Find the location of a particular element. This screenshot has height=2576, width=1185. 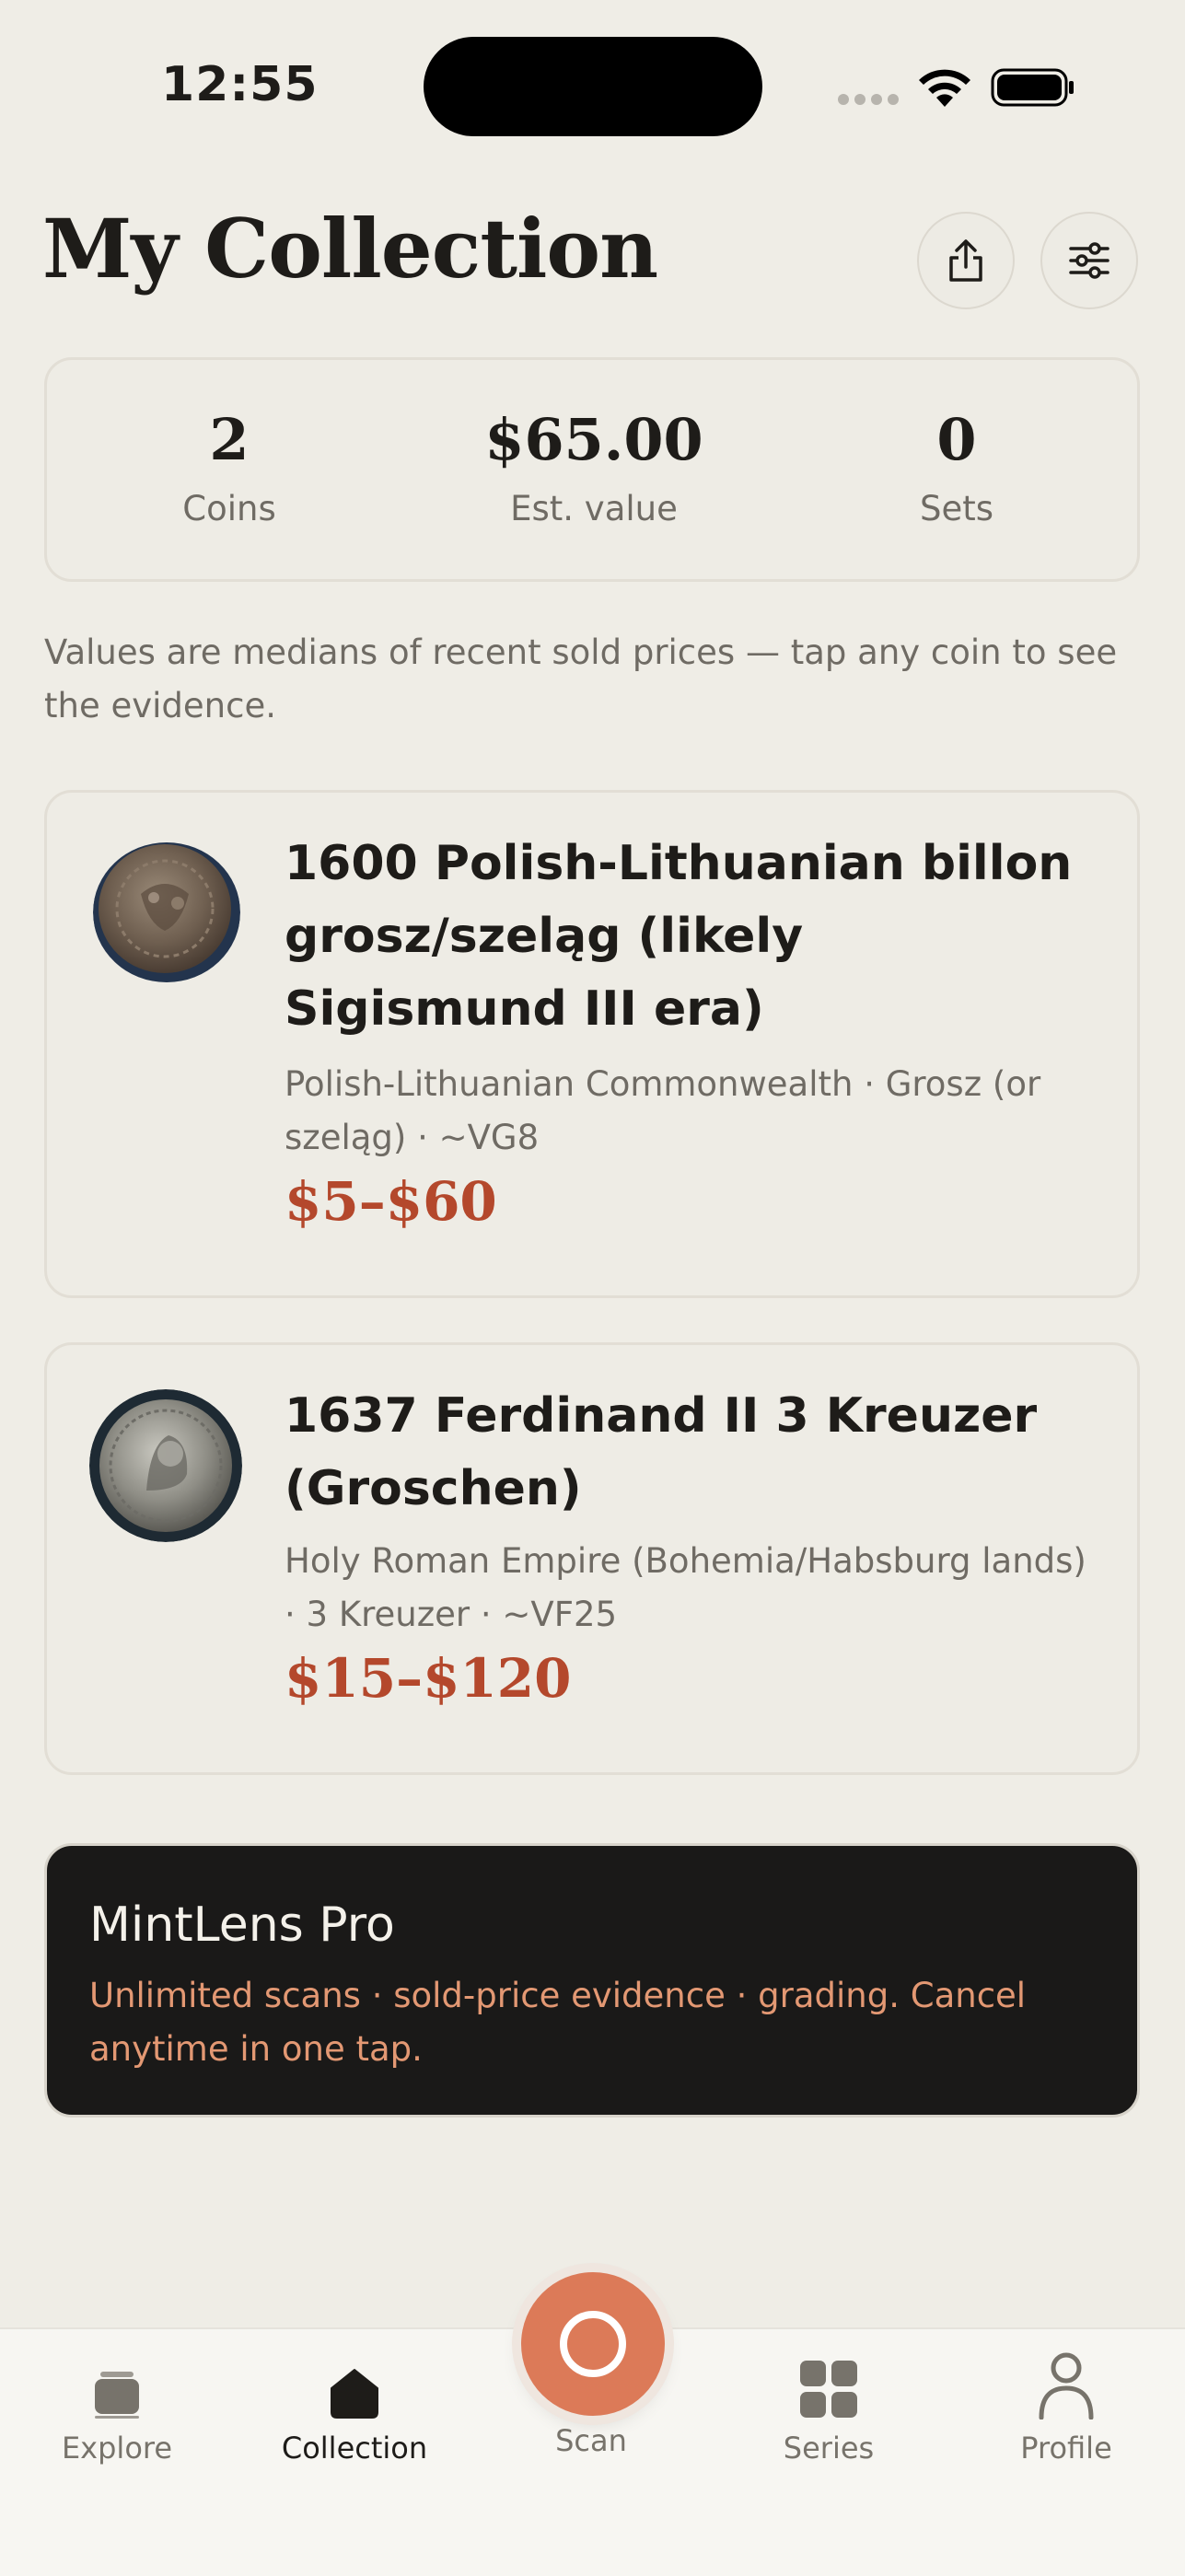

share-button is located at coordinates (966, 260).